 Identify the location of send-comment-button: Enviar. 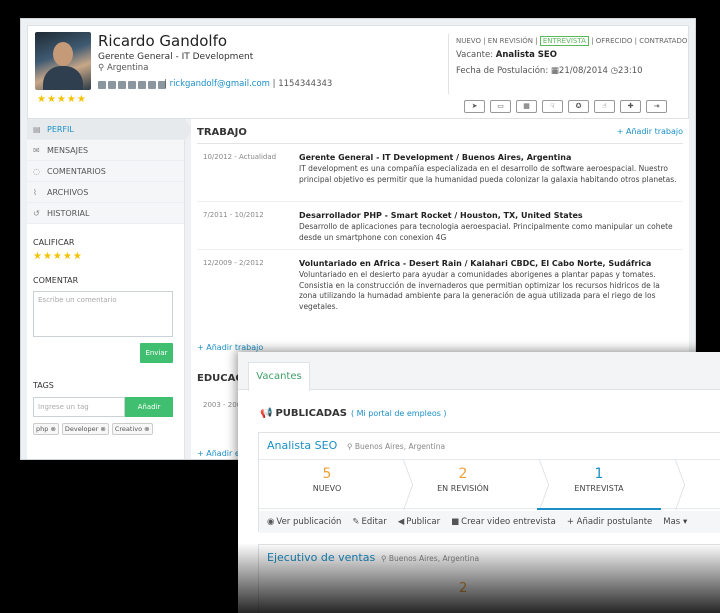
(156, 353).